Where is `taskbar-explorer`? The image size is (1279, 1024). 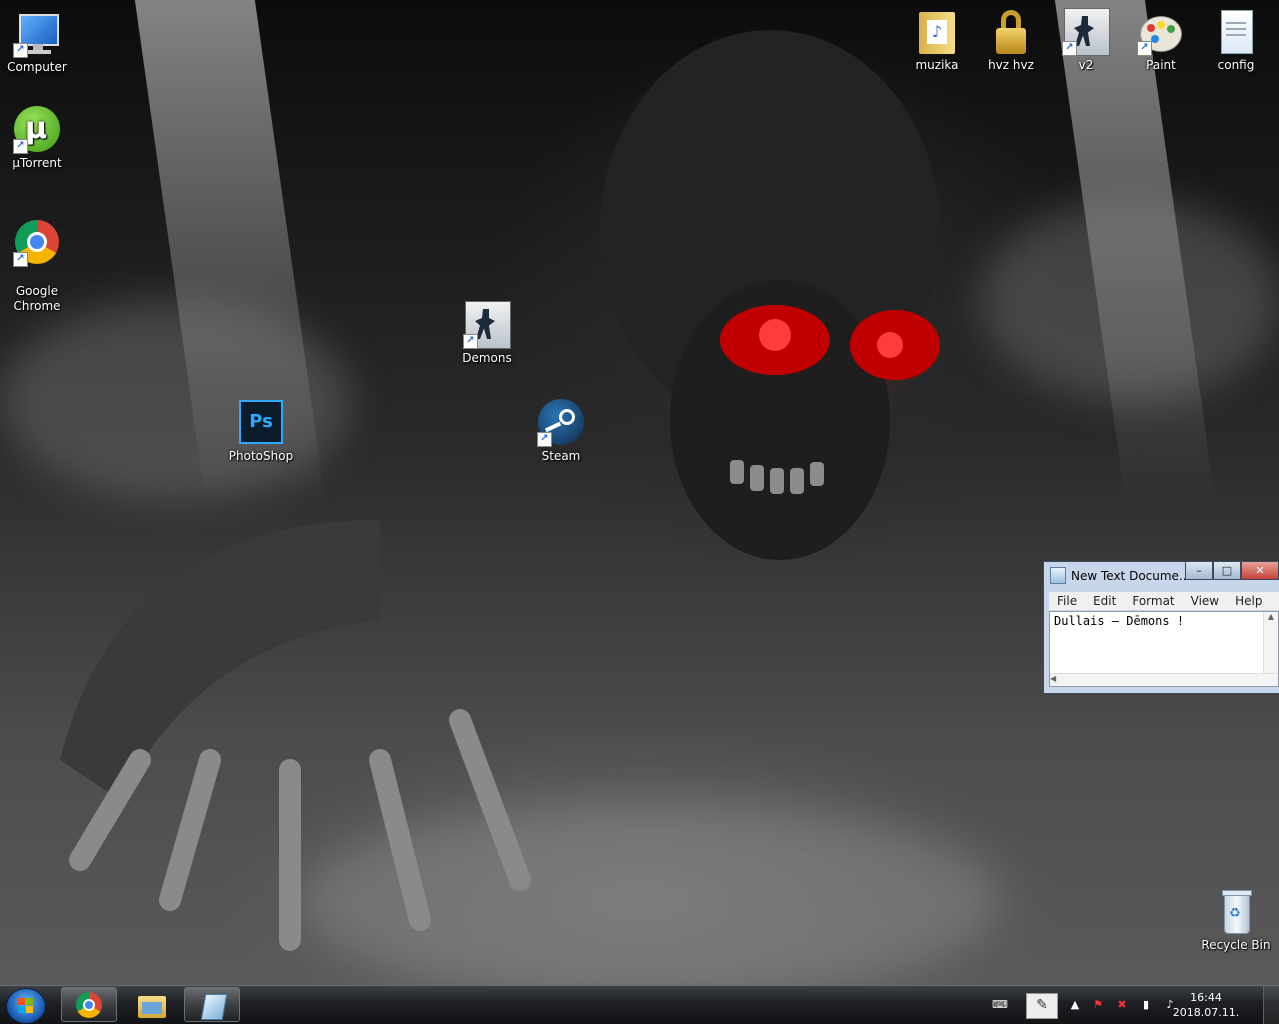
taskbar-explorer is located at coordinates (151, 1004).